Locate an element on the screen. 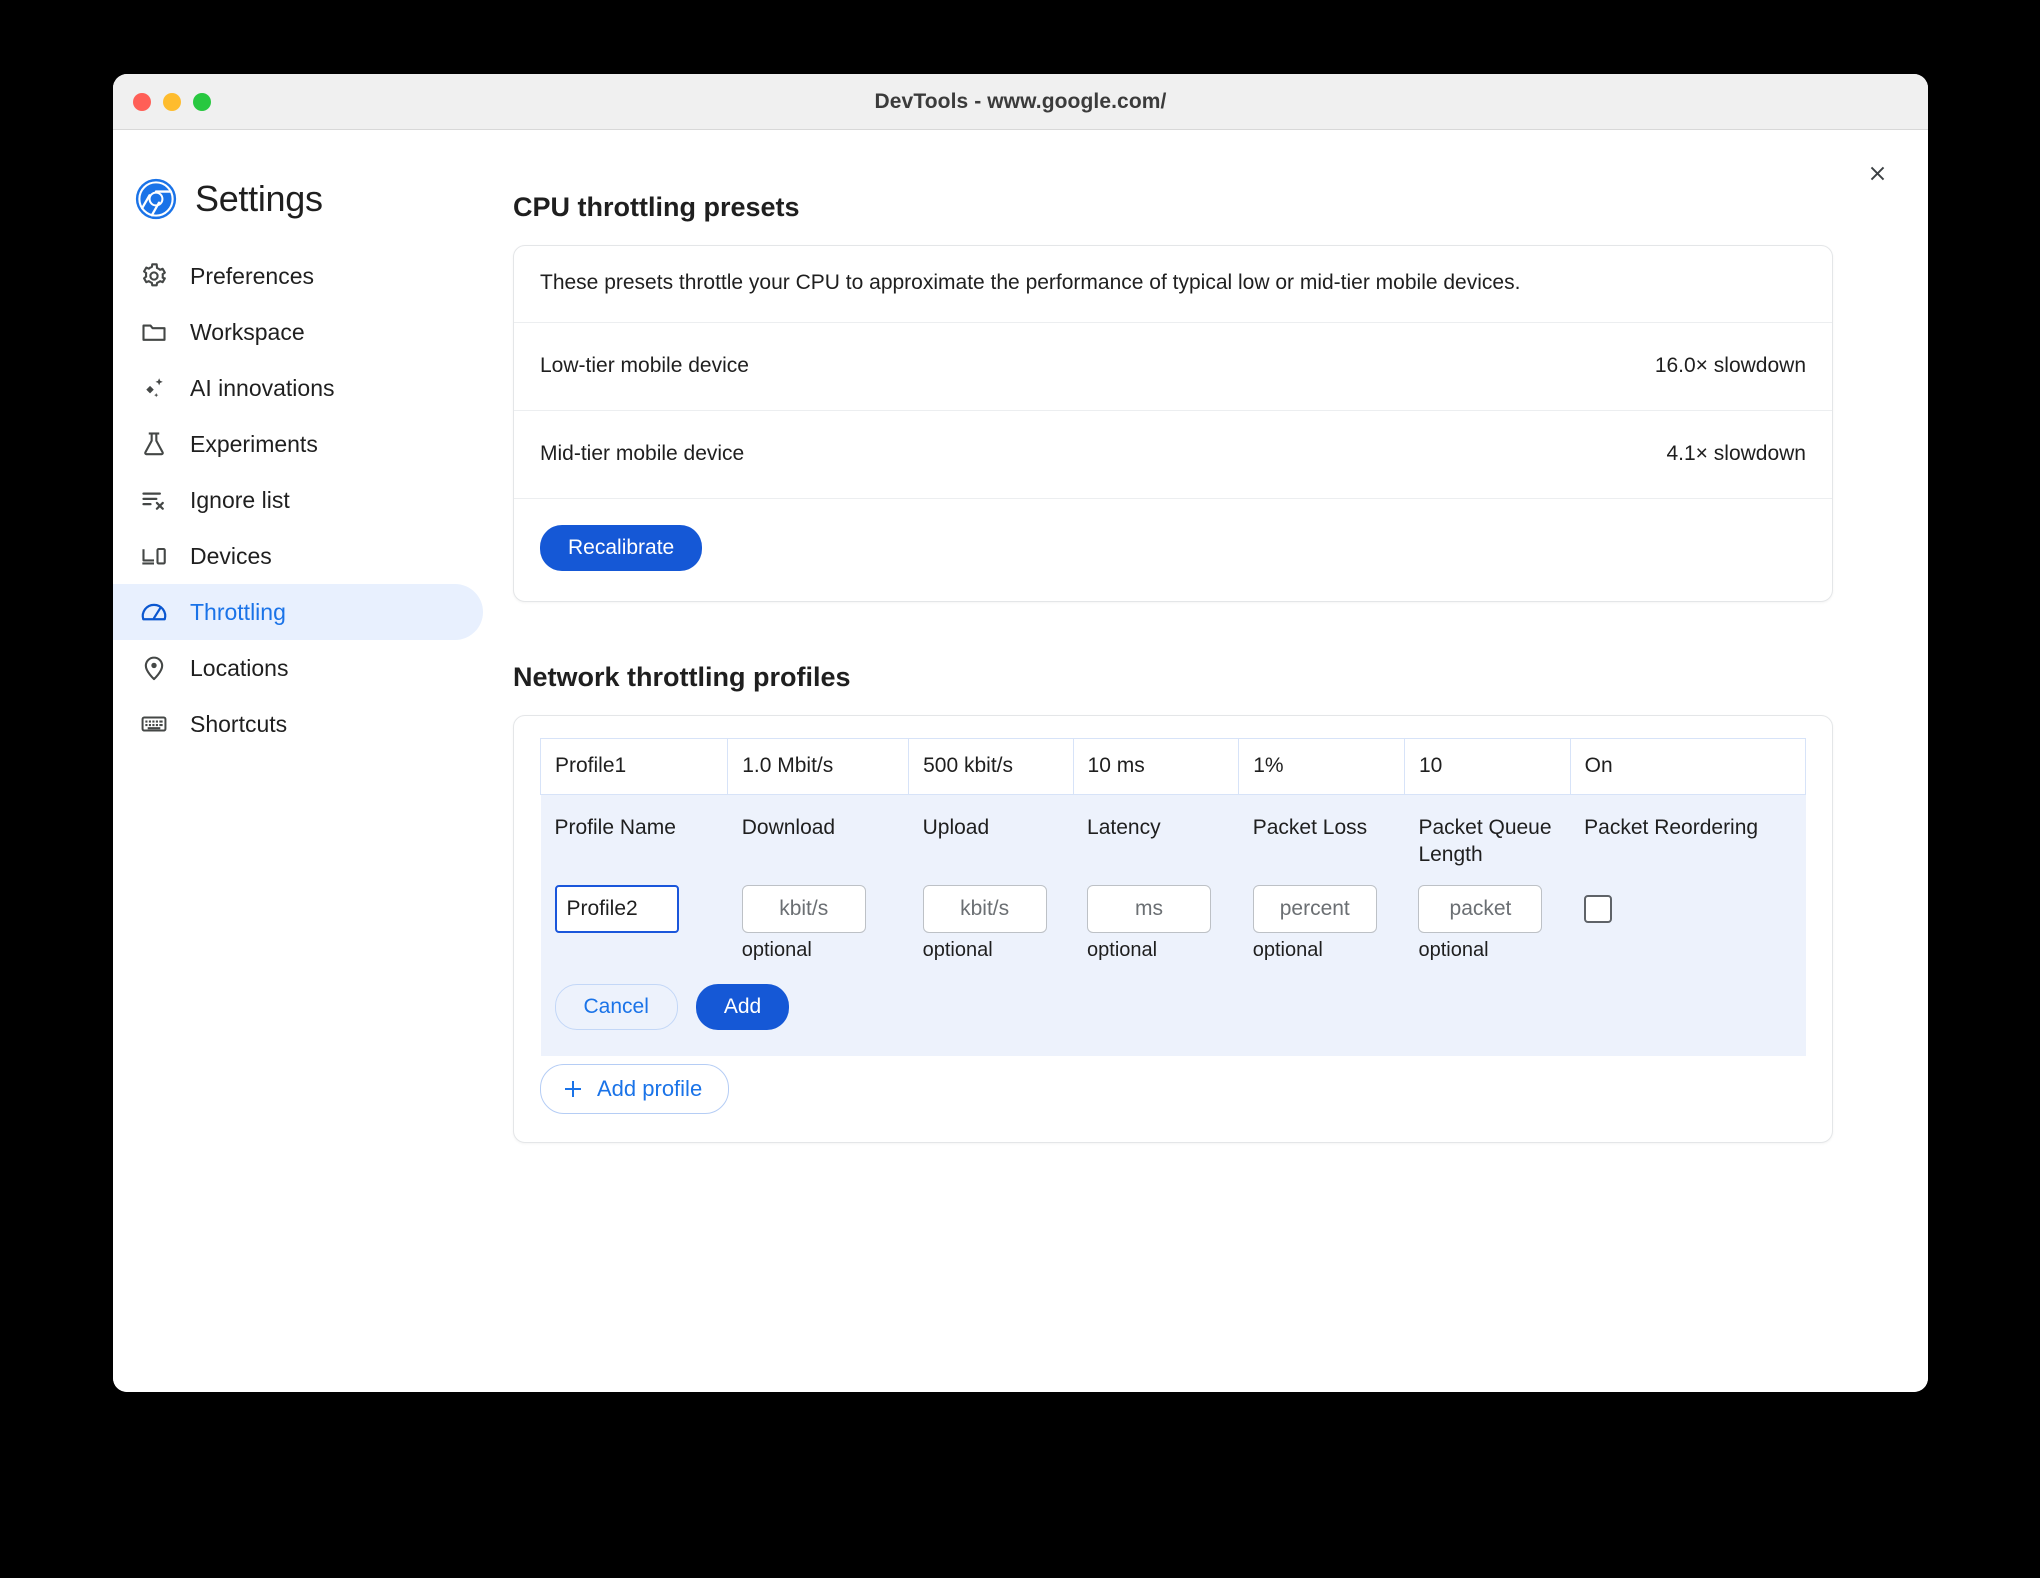  sidebar-item-preferences: Preferences is located at coordinates (298, 276).